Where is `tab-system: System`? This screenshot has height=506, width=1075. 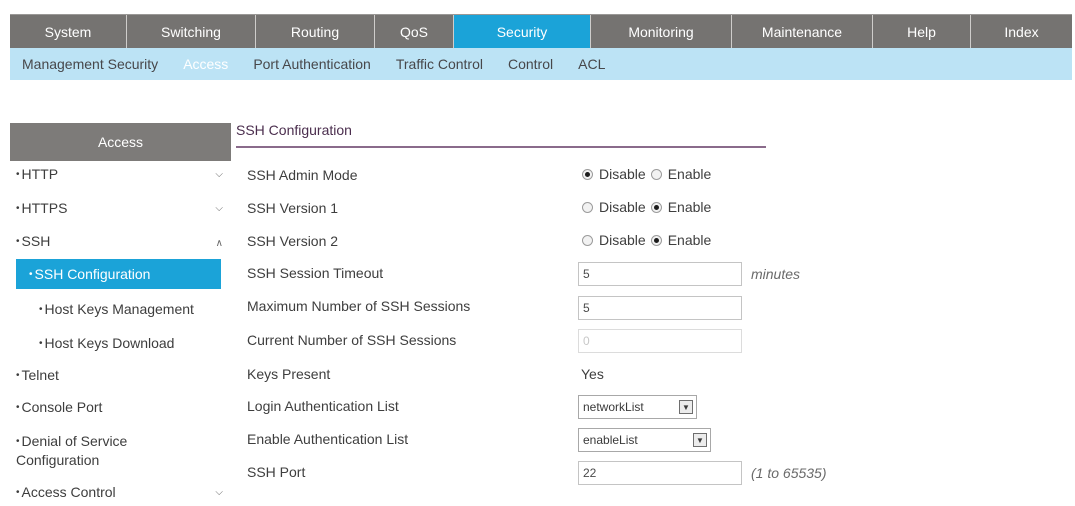 tab-system: System is located at coordinates (68, 32).